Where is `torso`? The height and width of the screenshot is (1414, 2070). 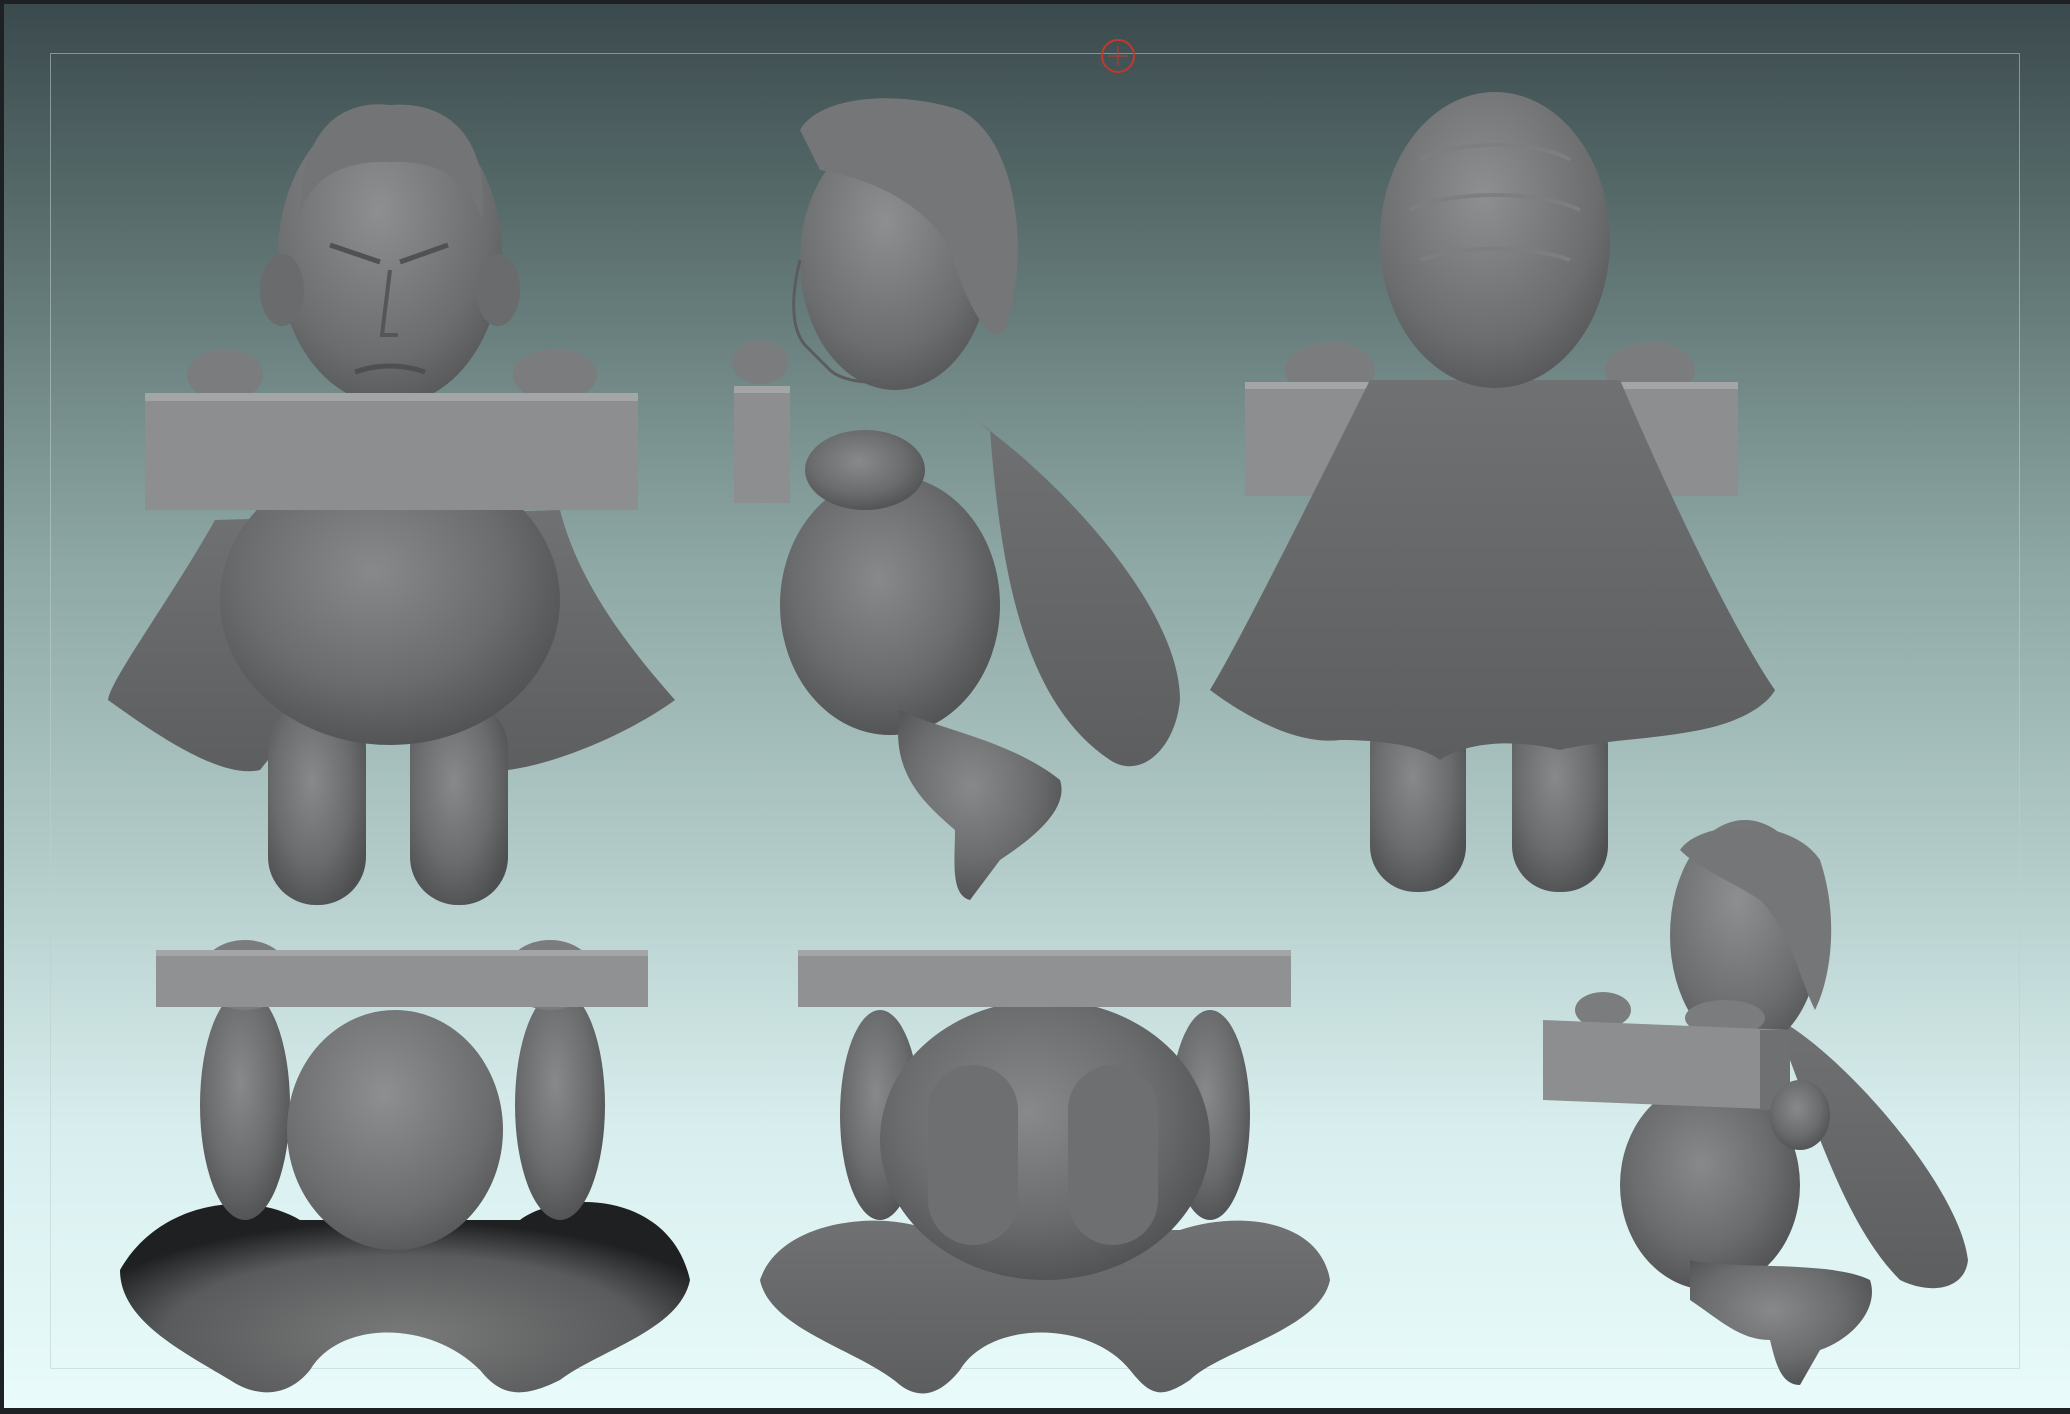
torso is located at coordinates (890, 605).